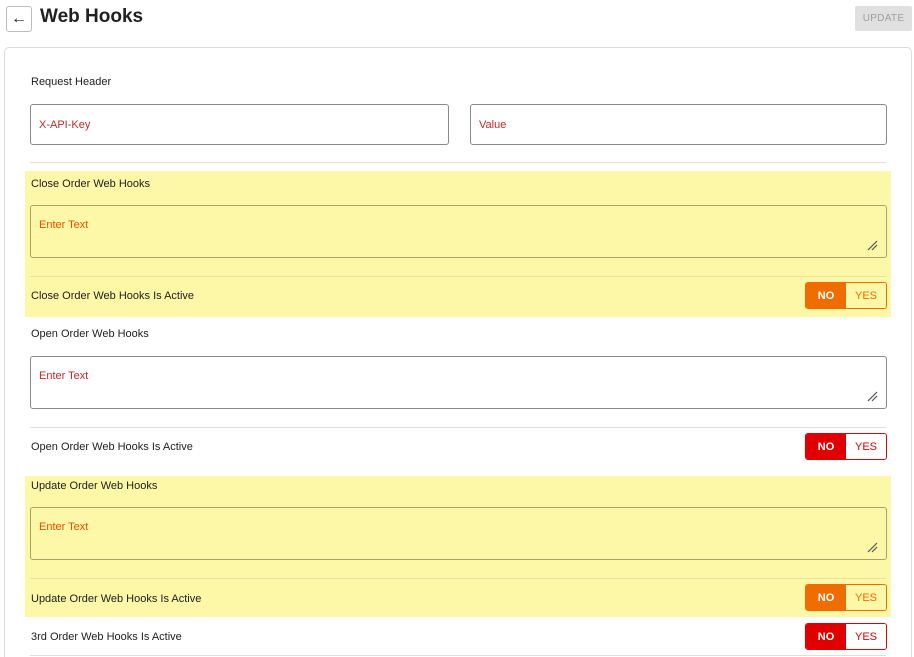 This screenshot has height=657, width=914. What do you see at coordinates (64, 376) in the screenshot?
I see `open-order-placeholder: Enter Text` at bounding box center [64, 376].